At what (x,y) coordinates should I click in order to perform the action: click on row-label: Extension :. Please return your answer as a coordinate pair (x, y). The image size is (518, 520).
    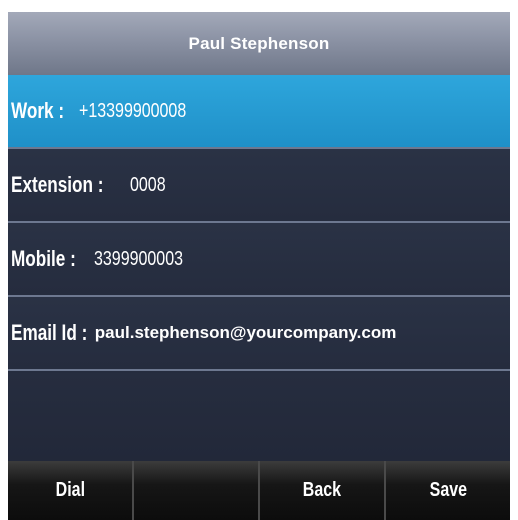
    Looking at the image, I should click on (57, 184).